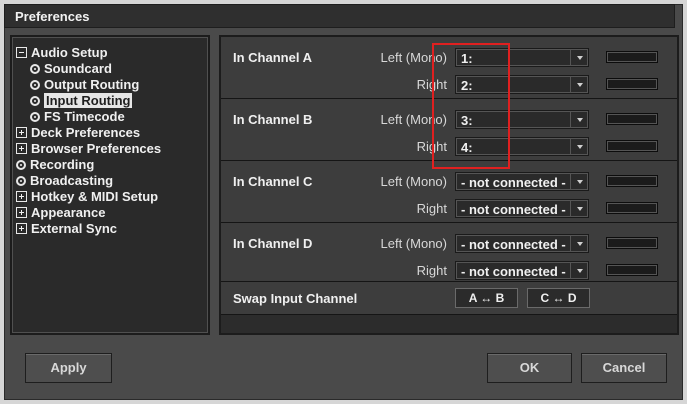 This screenshot has width=687, height=404. I want to click on channel-d-right-level-meter, so click(632, 270).